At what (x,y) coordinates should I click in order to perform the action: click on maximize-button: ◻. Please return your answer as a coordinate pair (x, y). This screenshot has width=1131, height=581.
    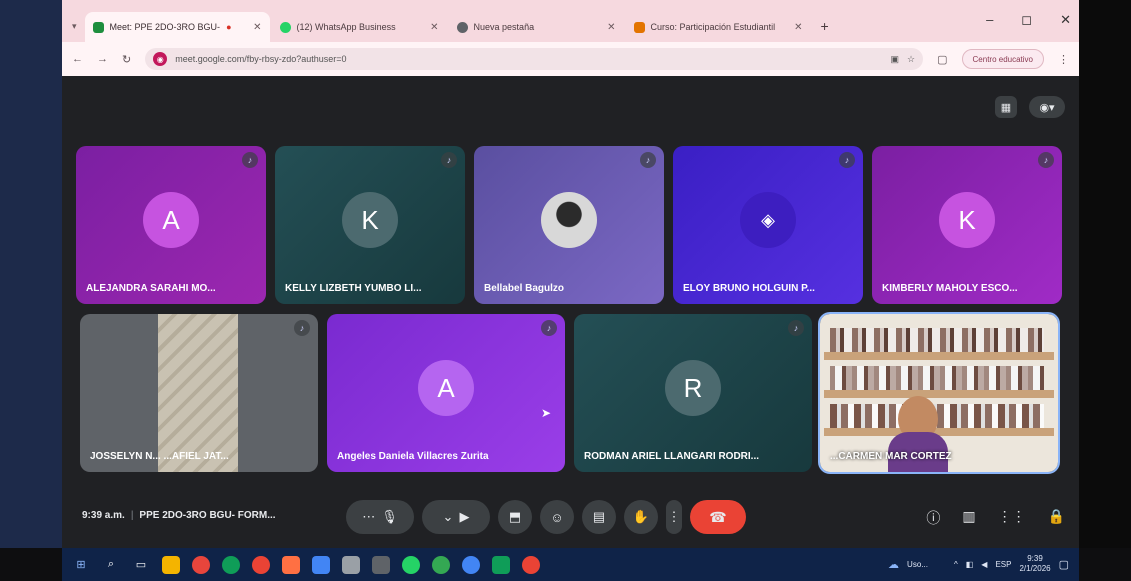
    Looking at the image, I should click on (1026, 20).